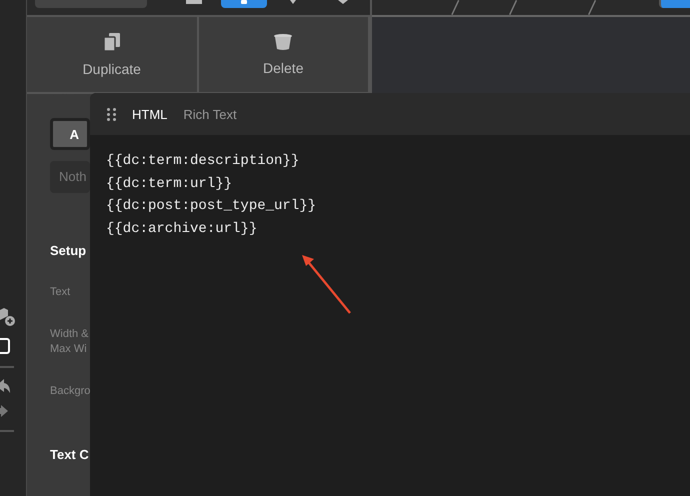  I want to click on editor-tab: Rich Text, so click(210, 114).